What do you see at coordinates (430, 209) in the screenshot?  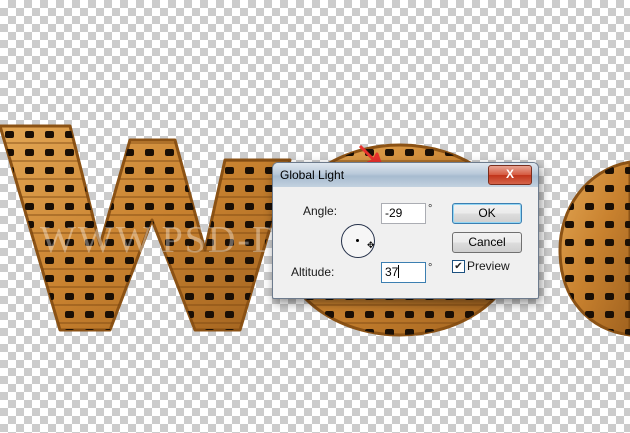 I see `angle-degree-symbol: °` at bounding box center [430, 209].